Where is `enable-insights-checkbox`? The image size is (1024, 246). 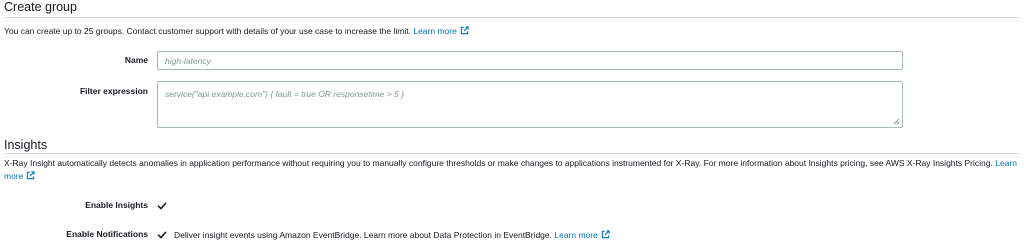
enable-insights-checkbox is located at coordinates (162, 206).